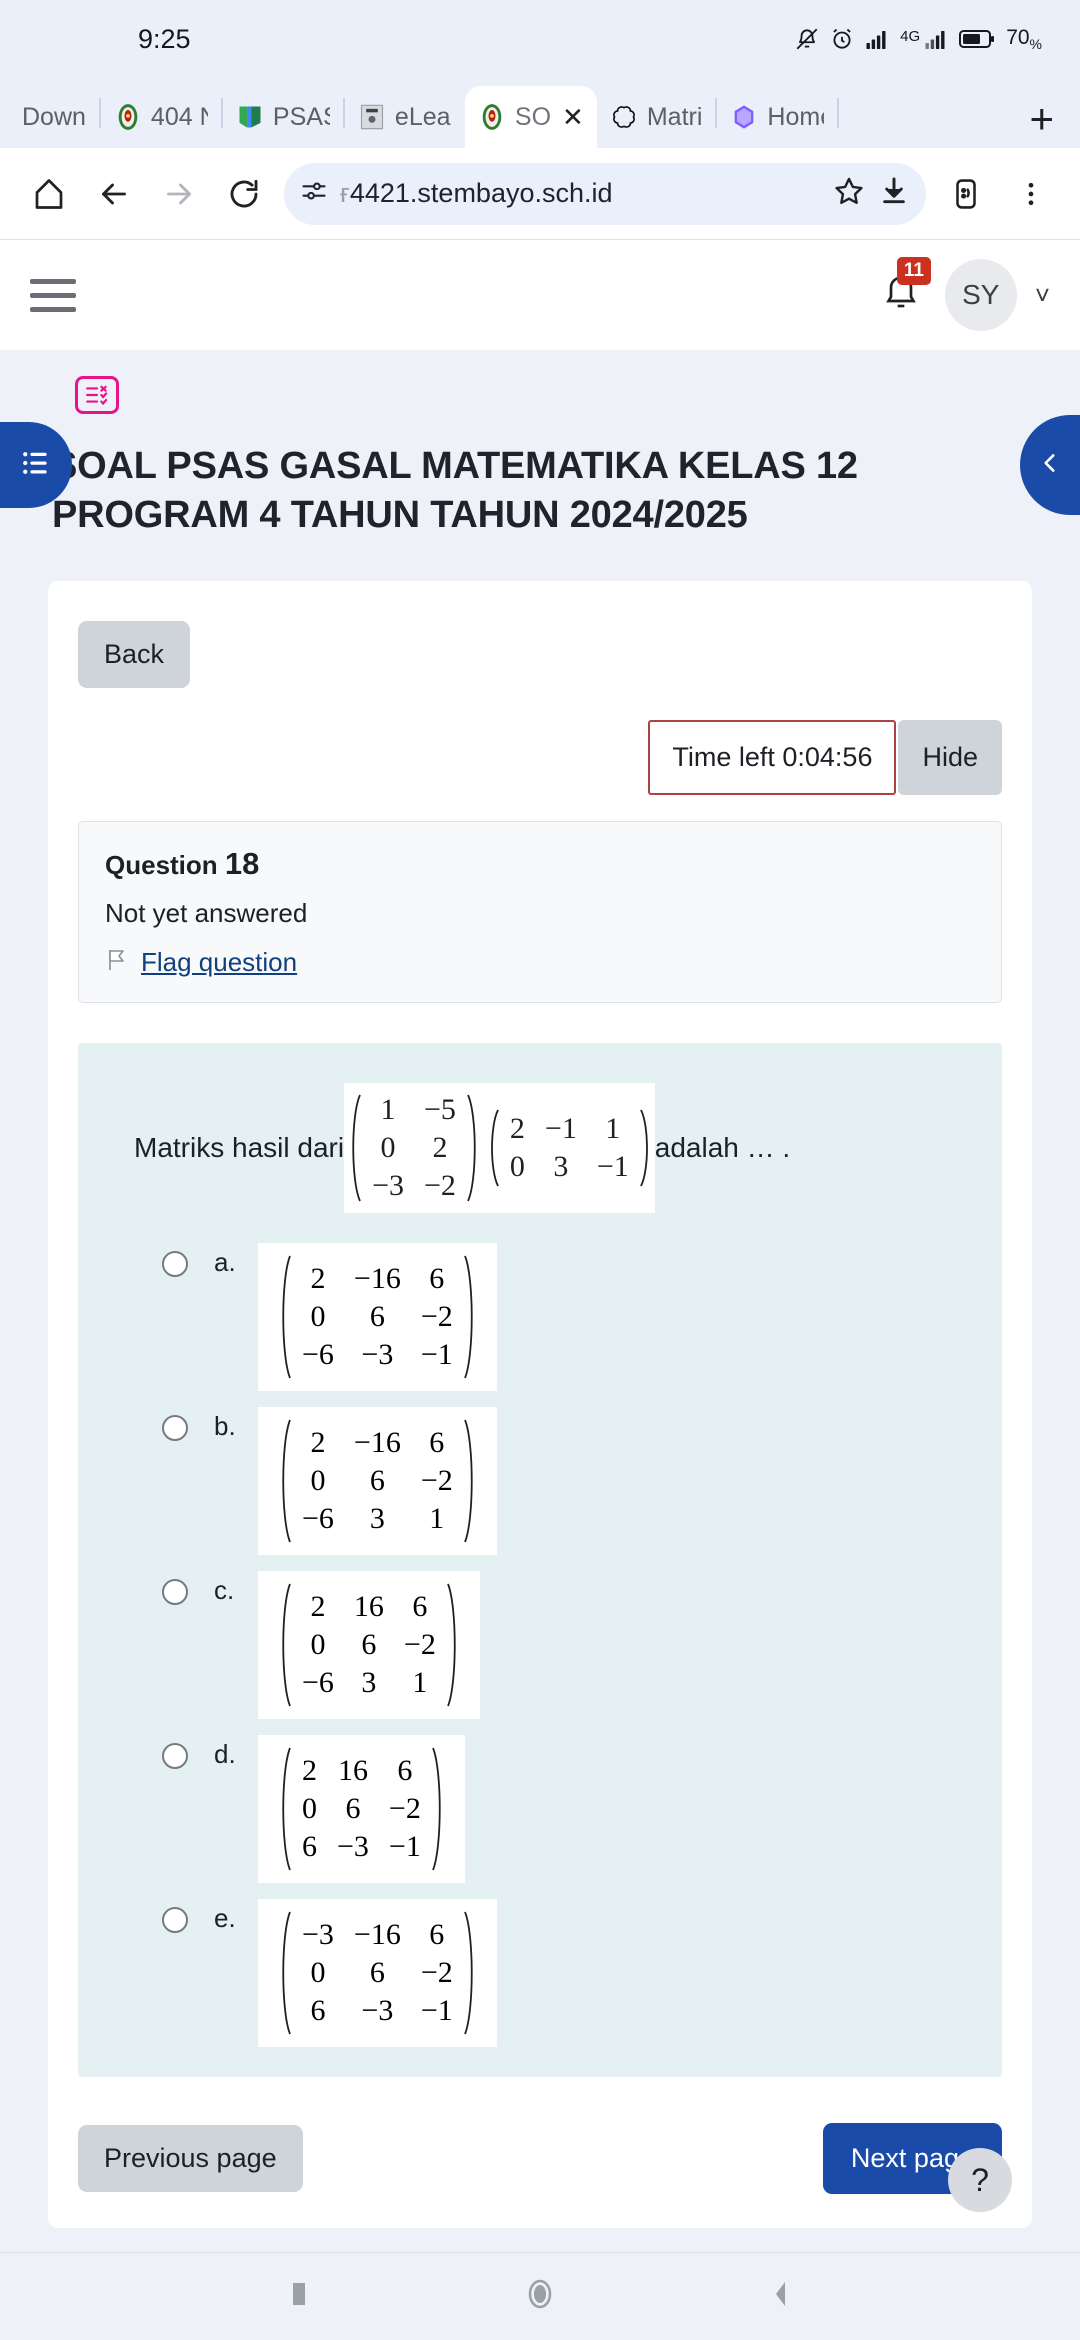  Describe the element at coordinates (439, 1110) in the screenshot. I see `matrix-cell: −5` at that location.